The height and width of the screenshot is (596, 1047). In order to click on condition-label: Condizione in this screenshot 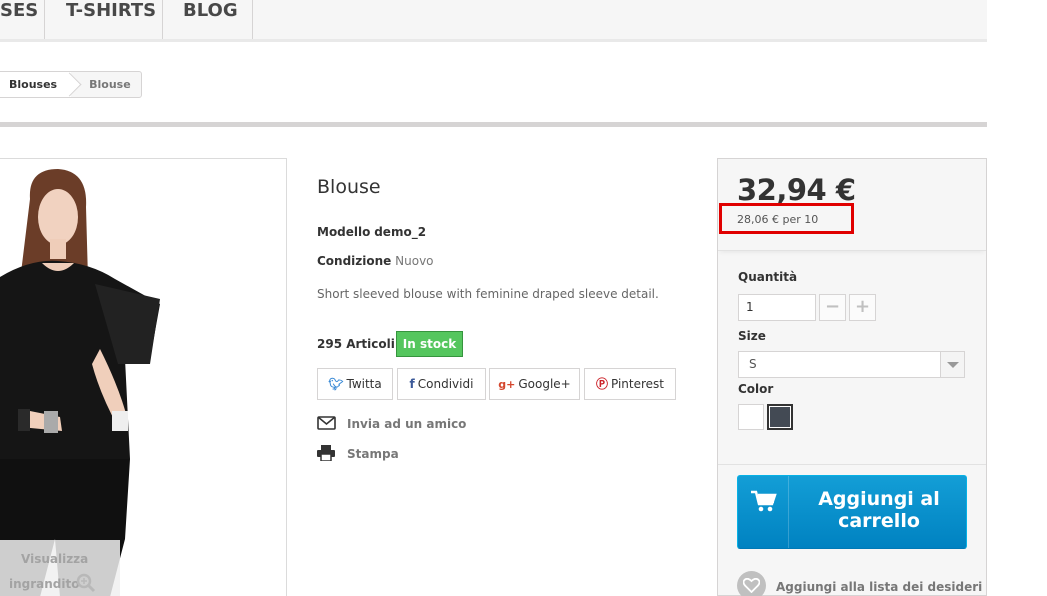, I will do `click(354, 261)`.